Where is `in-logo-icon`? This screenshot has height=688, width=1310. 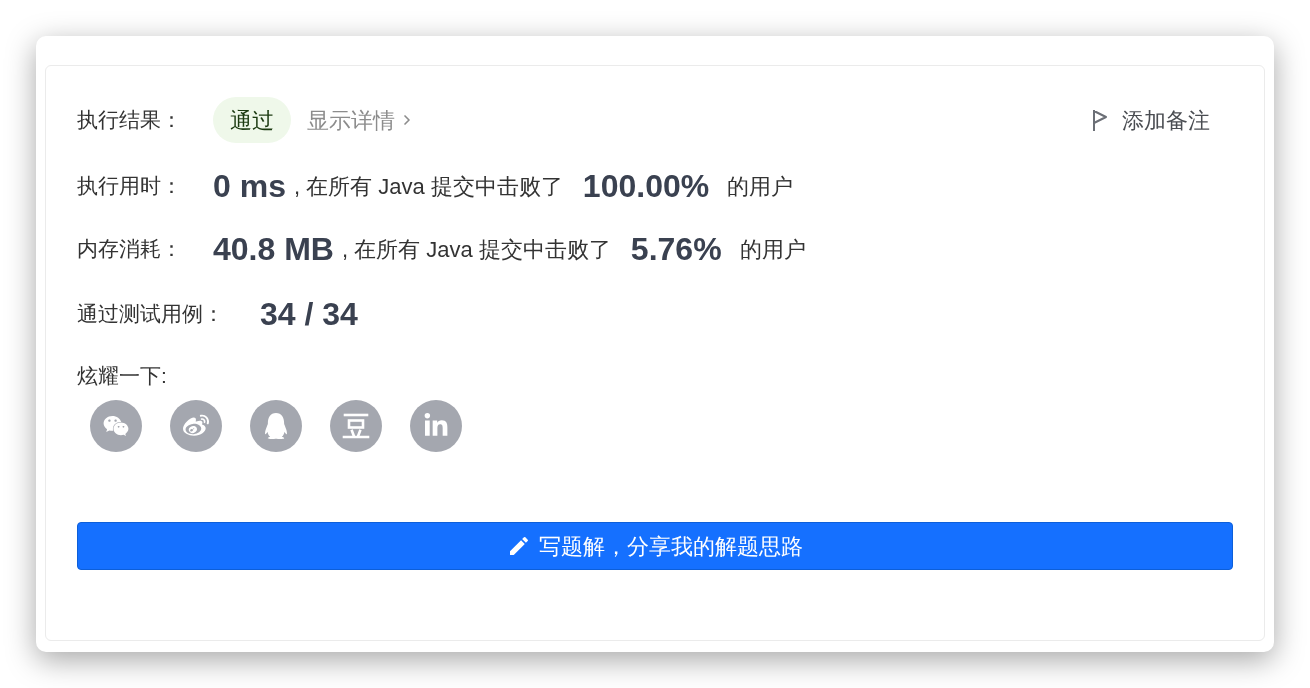
in-logo-icon is located at coordinates (436, 426).